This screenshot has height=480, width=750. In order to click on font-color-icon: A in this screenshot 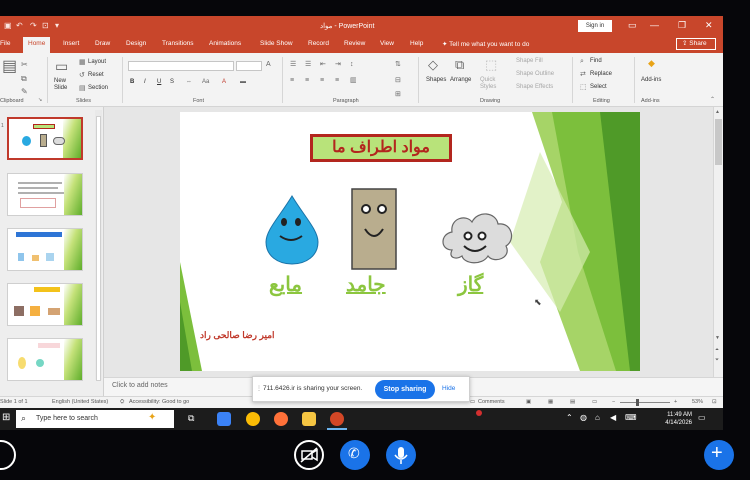, I will do `click(224, 82)`.